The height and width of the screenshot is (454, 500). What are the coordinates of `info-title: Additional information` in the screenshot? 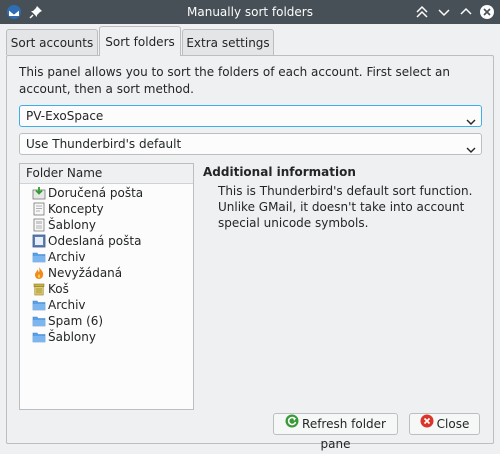 It's located at (279, 172).